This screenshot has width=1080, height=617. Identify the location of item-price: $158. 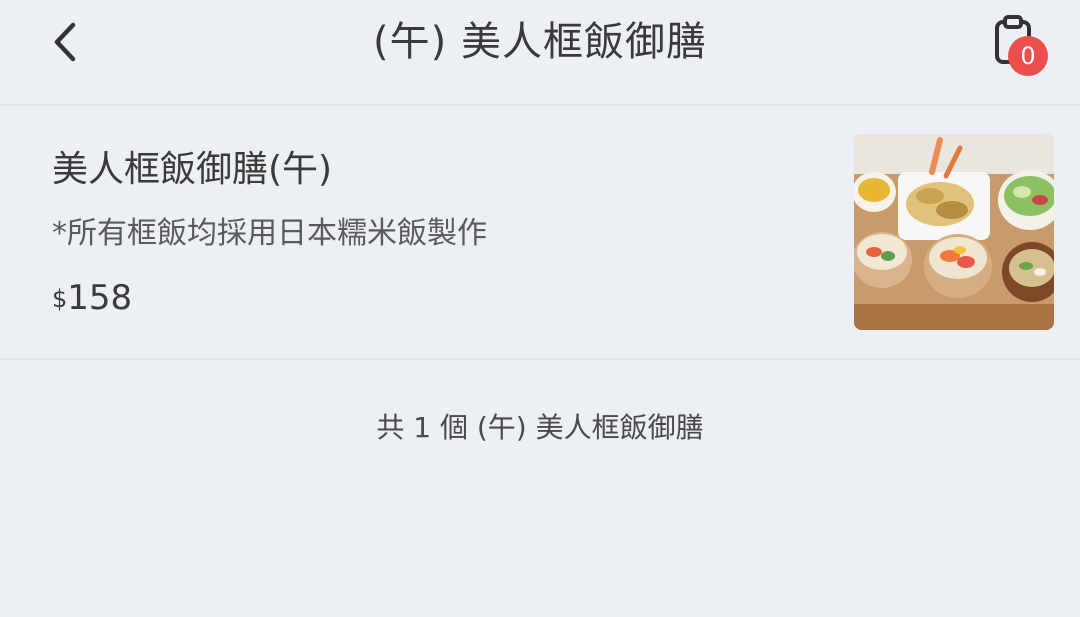
(92, 301).